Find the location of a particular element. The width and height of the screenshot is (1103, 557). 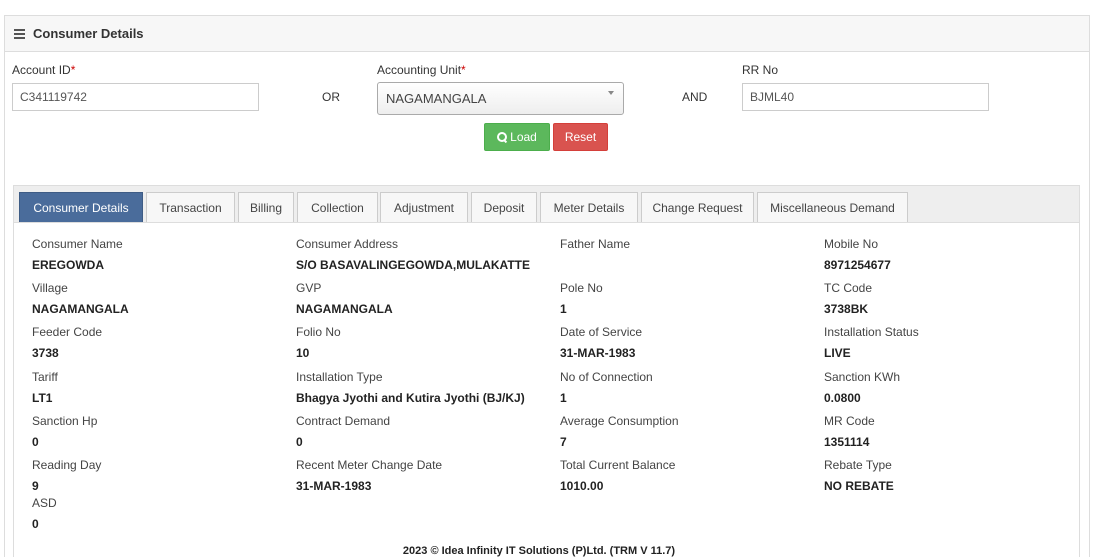

field-feeder-code: Feeder Code 3738 is located at coordinates (67, 342).